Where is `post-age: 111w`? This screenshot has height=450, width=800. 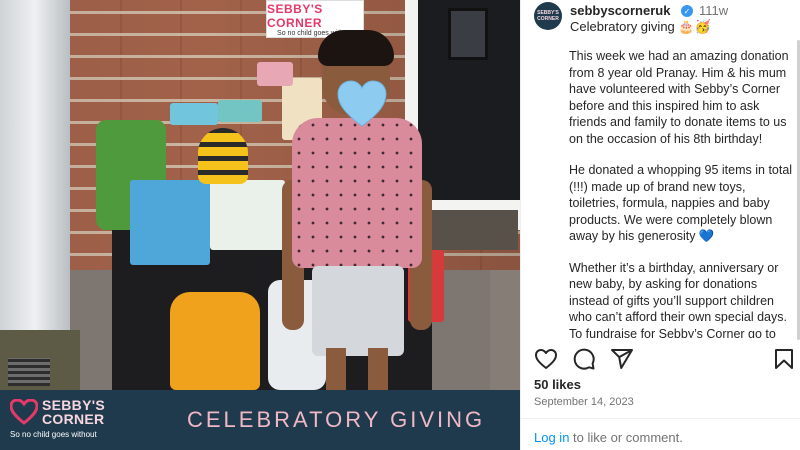
post-age: 111w is located at coordinates (713, 10).